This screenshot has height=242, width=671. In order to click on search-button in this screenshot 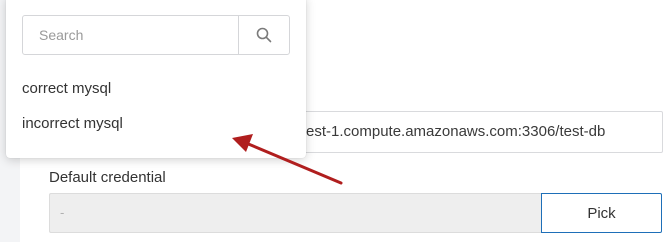, I will do `click(263, 35)`.